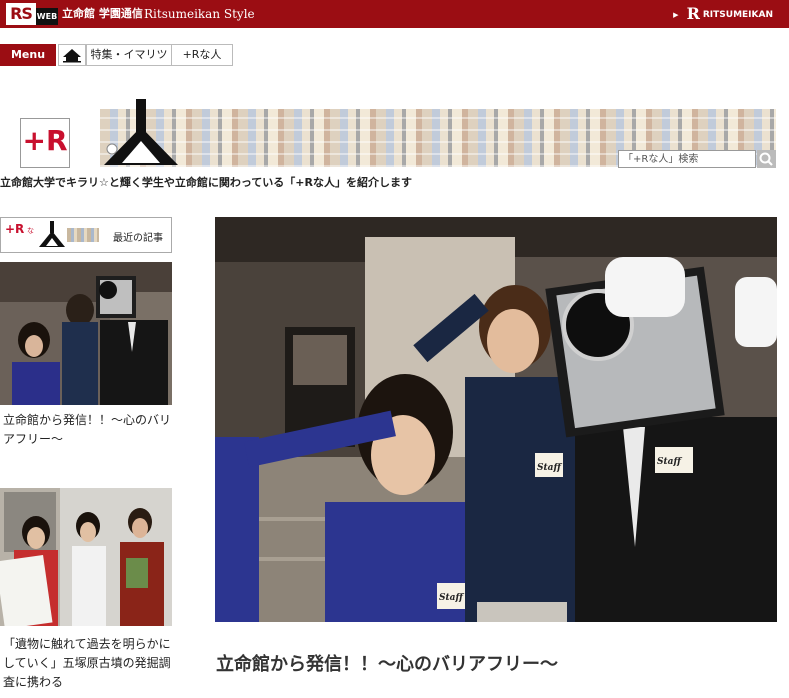 The image size is (789, 698). I want to click on site-name-en: Ritsumeikan Style, so click(199, 14).